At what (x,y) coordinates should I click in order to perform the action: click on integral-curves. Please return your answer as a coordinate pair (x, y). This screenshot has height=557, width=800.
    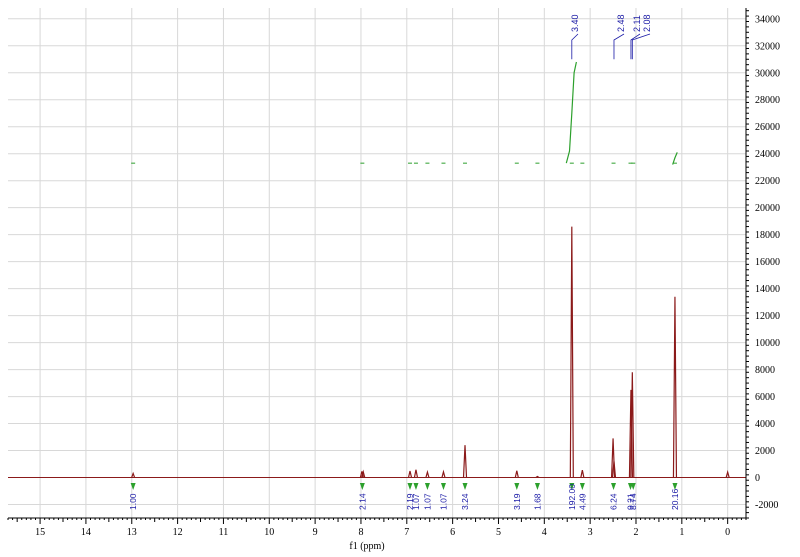
    Looking at the image, I should click on (404, 113).